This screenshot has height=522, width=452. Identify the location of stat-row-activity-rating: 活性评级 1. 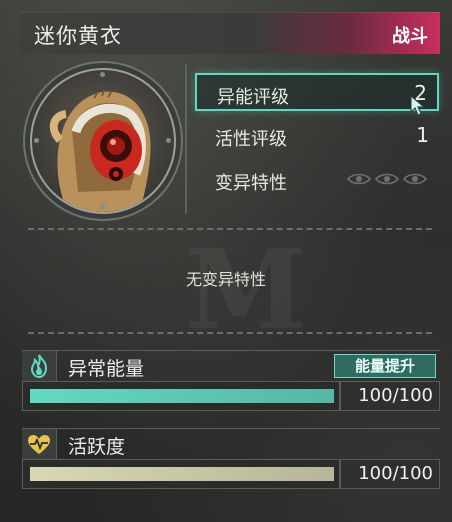
(317, 136).